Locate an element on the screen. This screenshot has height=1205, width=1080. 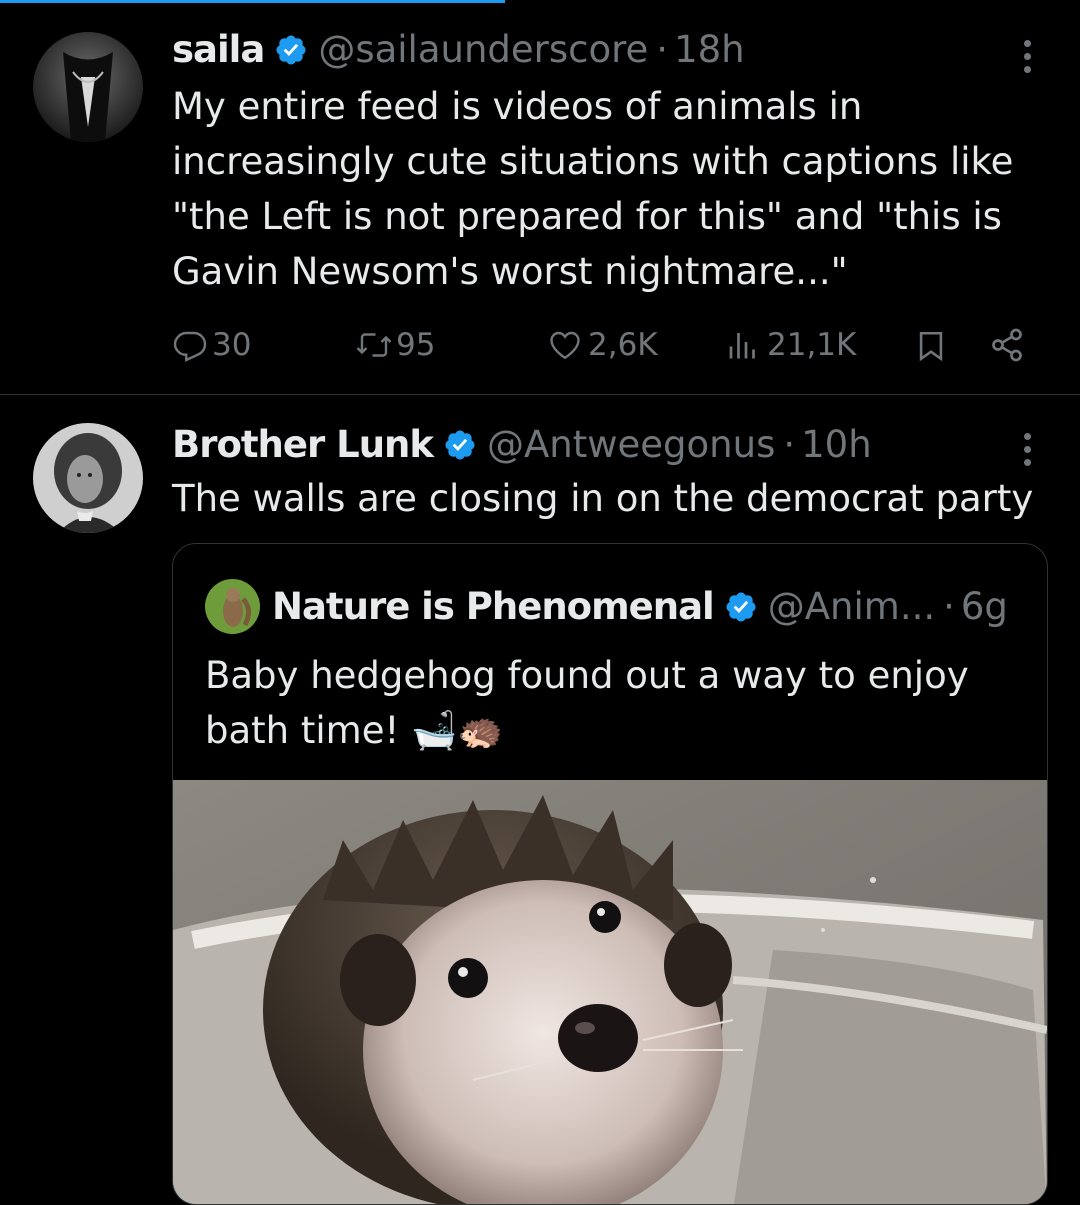
quote-header: Nature is Phenomenal @Anim... · 6g is located at coordinates (606, 606).